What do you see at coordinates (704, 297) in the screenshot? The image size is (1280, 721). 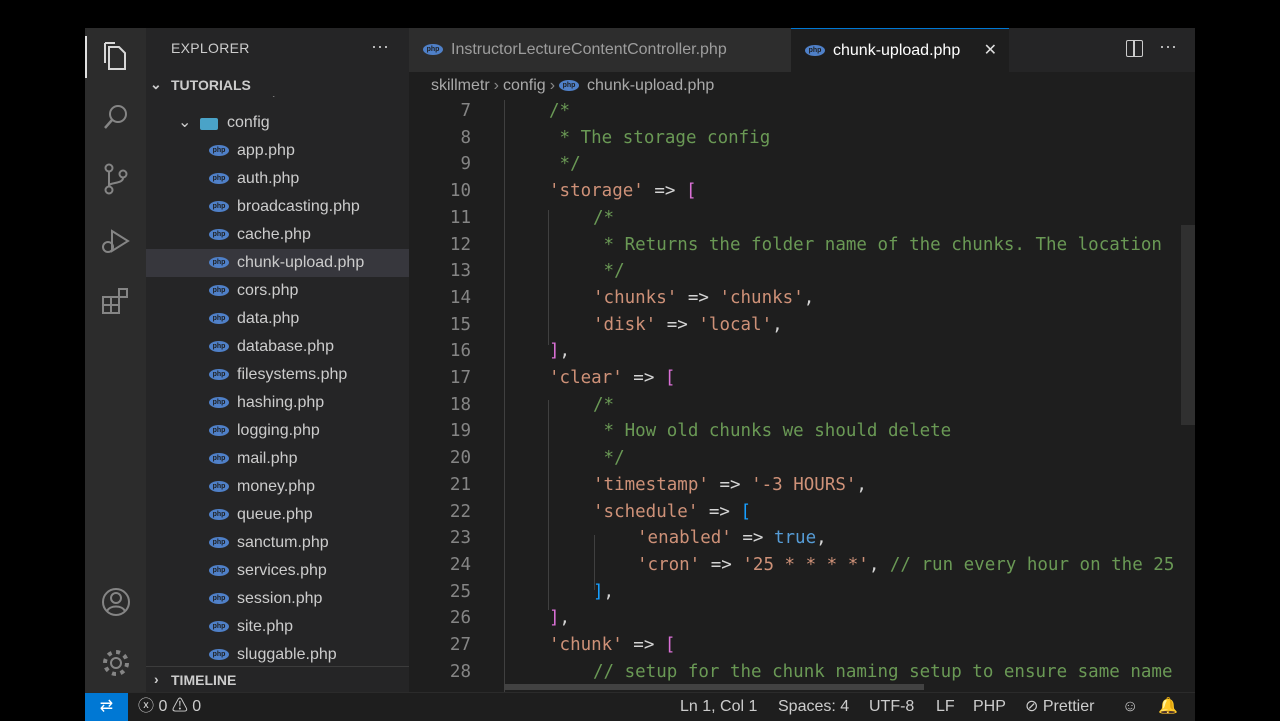 I see `code-text: 'chunks' => 'chunks',` at bounding box center [704, 297].